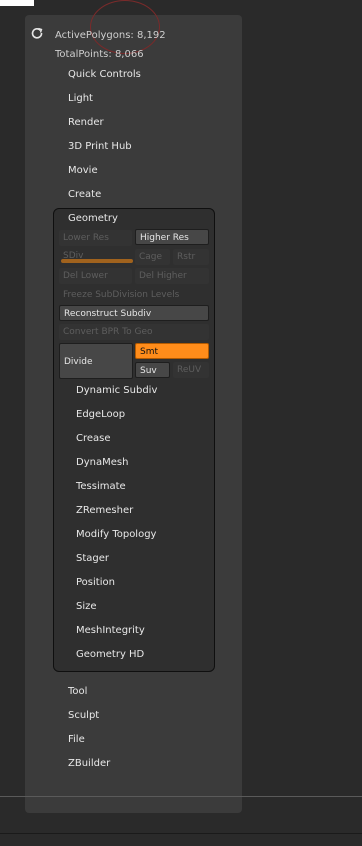 The image size is (362, 846). Describe the element at coordinates (104, 74) in the screenshot. I see `menu-quick-controls: Quick Controls` at that location.